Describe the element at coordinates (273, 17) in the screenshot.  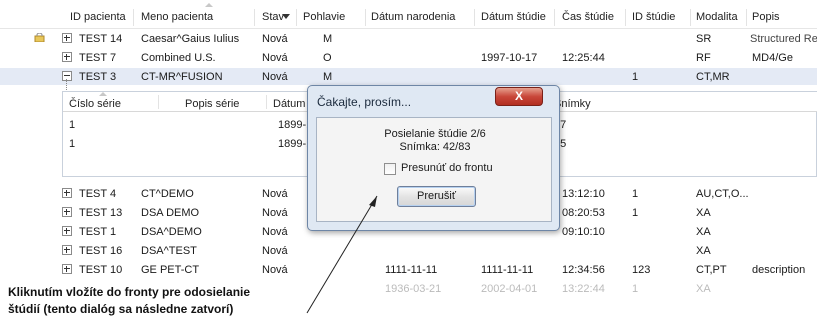
I see `column-header-status: Stav` at that location.